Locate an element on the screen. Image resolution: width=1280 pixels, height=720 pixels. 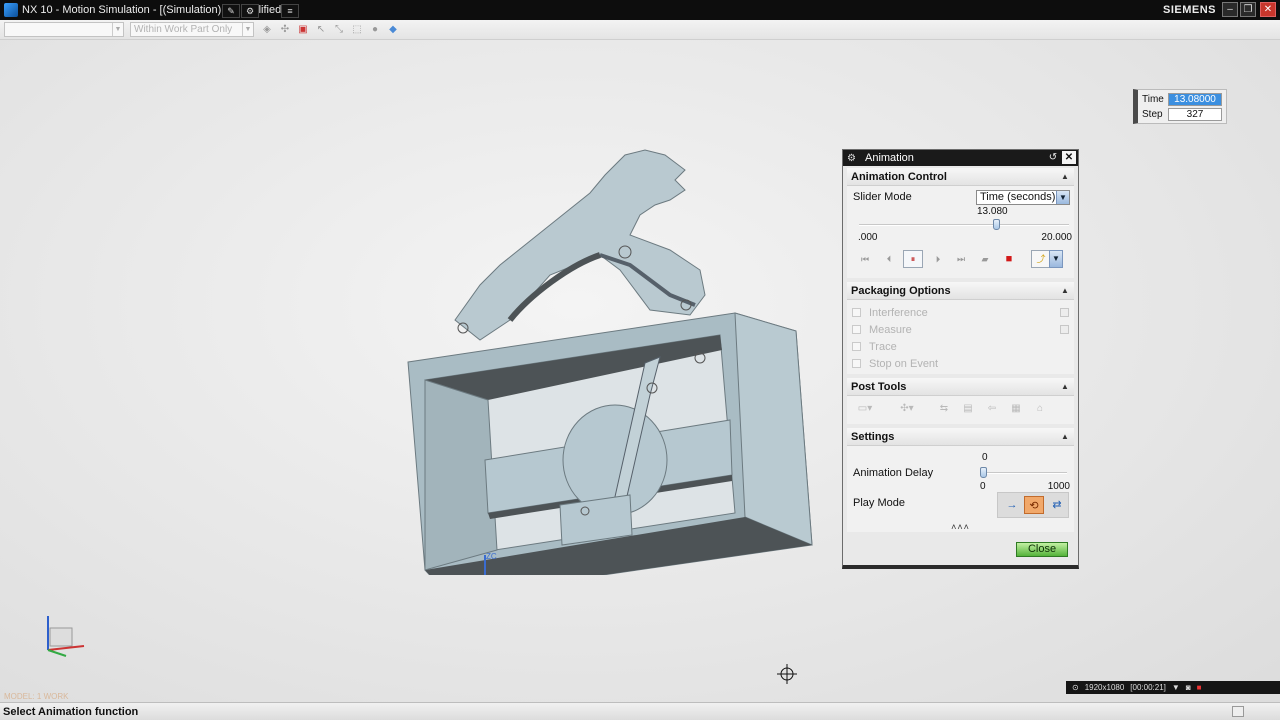
stop-on-event-checkbox is located at coordinates (856, 363).